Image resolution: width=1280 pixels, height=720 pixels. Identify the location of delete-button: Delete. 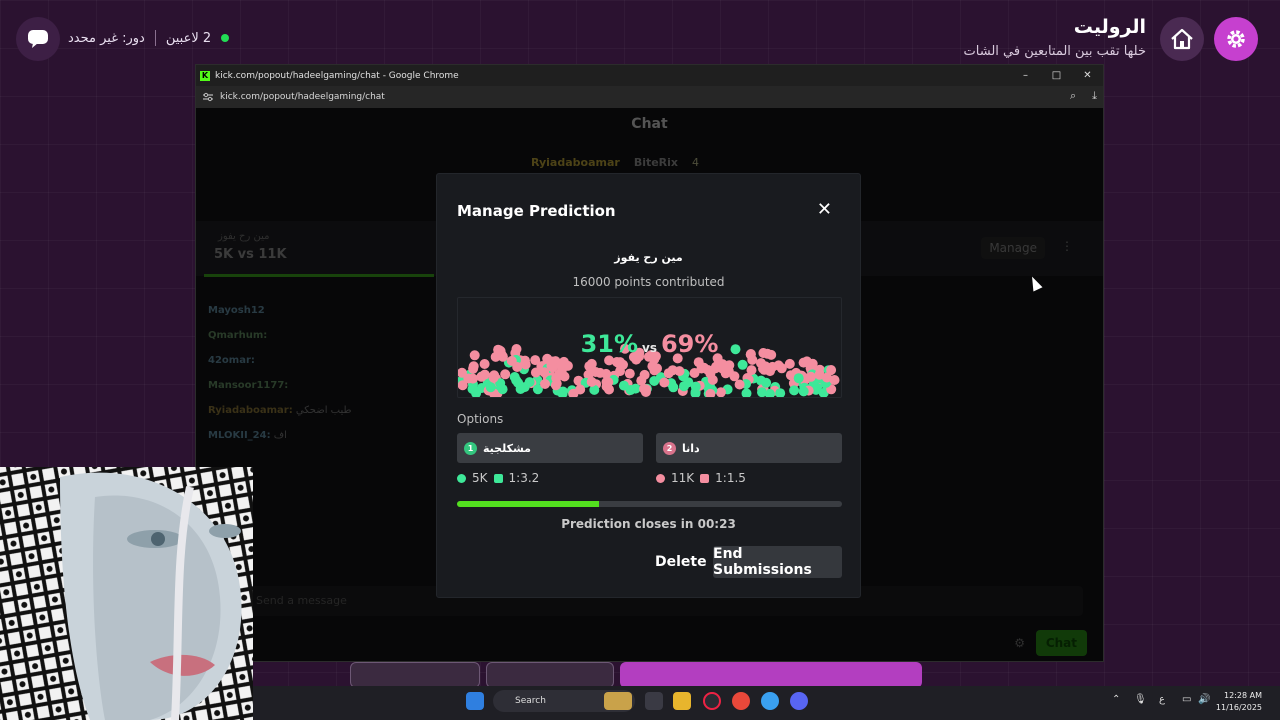
(681, 562).